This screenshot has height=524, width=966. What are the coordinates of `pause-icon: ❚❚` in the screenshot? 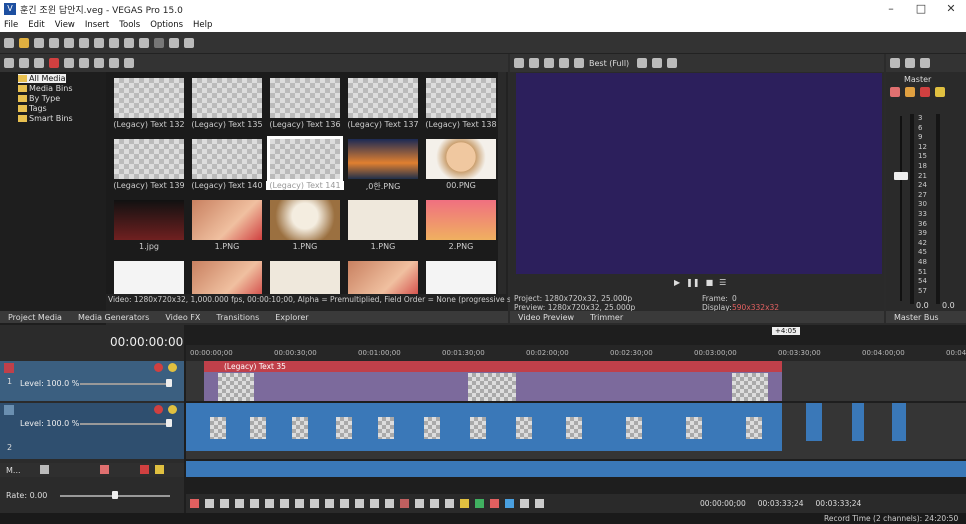 It's located at (692, 282).